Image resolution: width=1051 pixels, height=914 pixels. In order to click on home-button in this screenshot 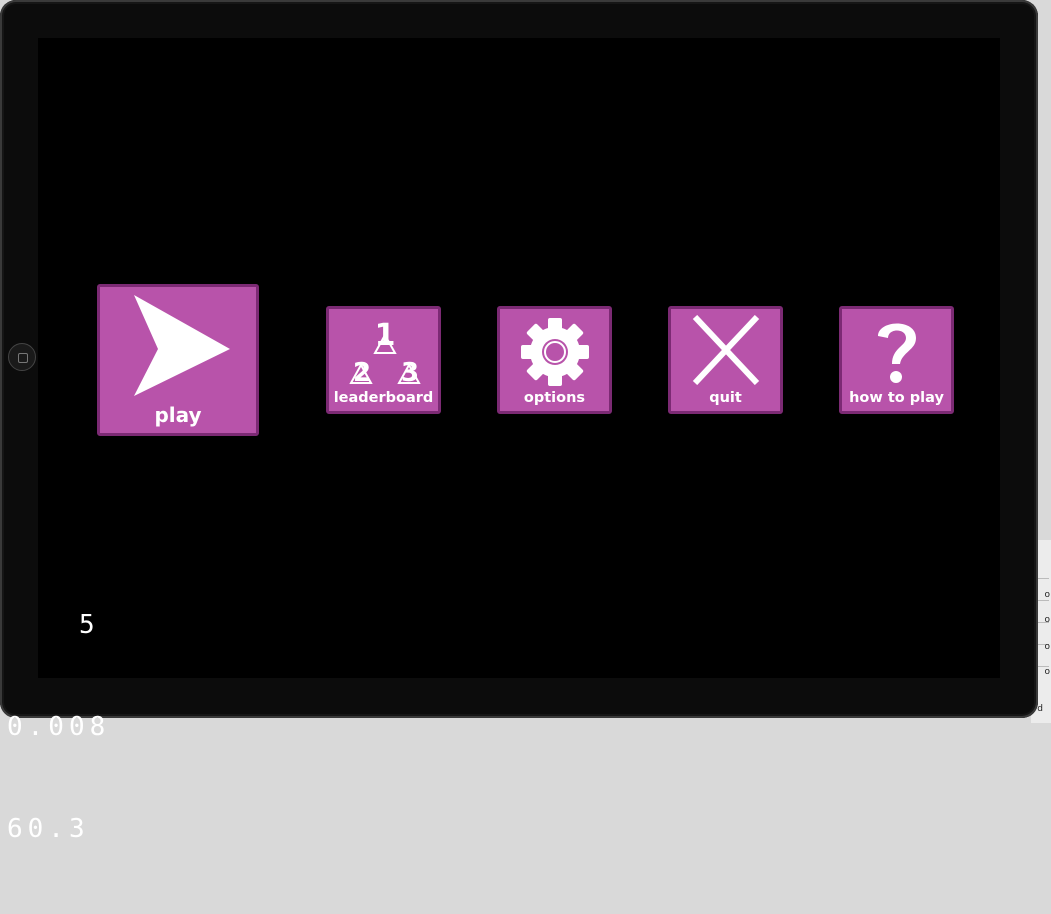, I will do `click(22, 357)`.